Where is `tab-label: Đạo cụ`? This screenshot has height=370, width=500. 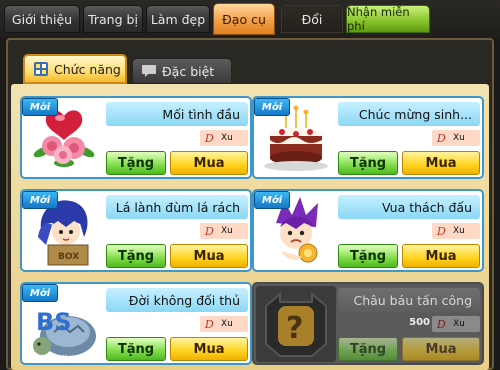 tab-label: Đạo cụ is located at coordinates (244, 19).